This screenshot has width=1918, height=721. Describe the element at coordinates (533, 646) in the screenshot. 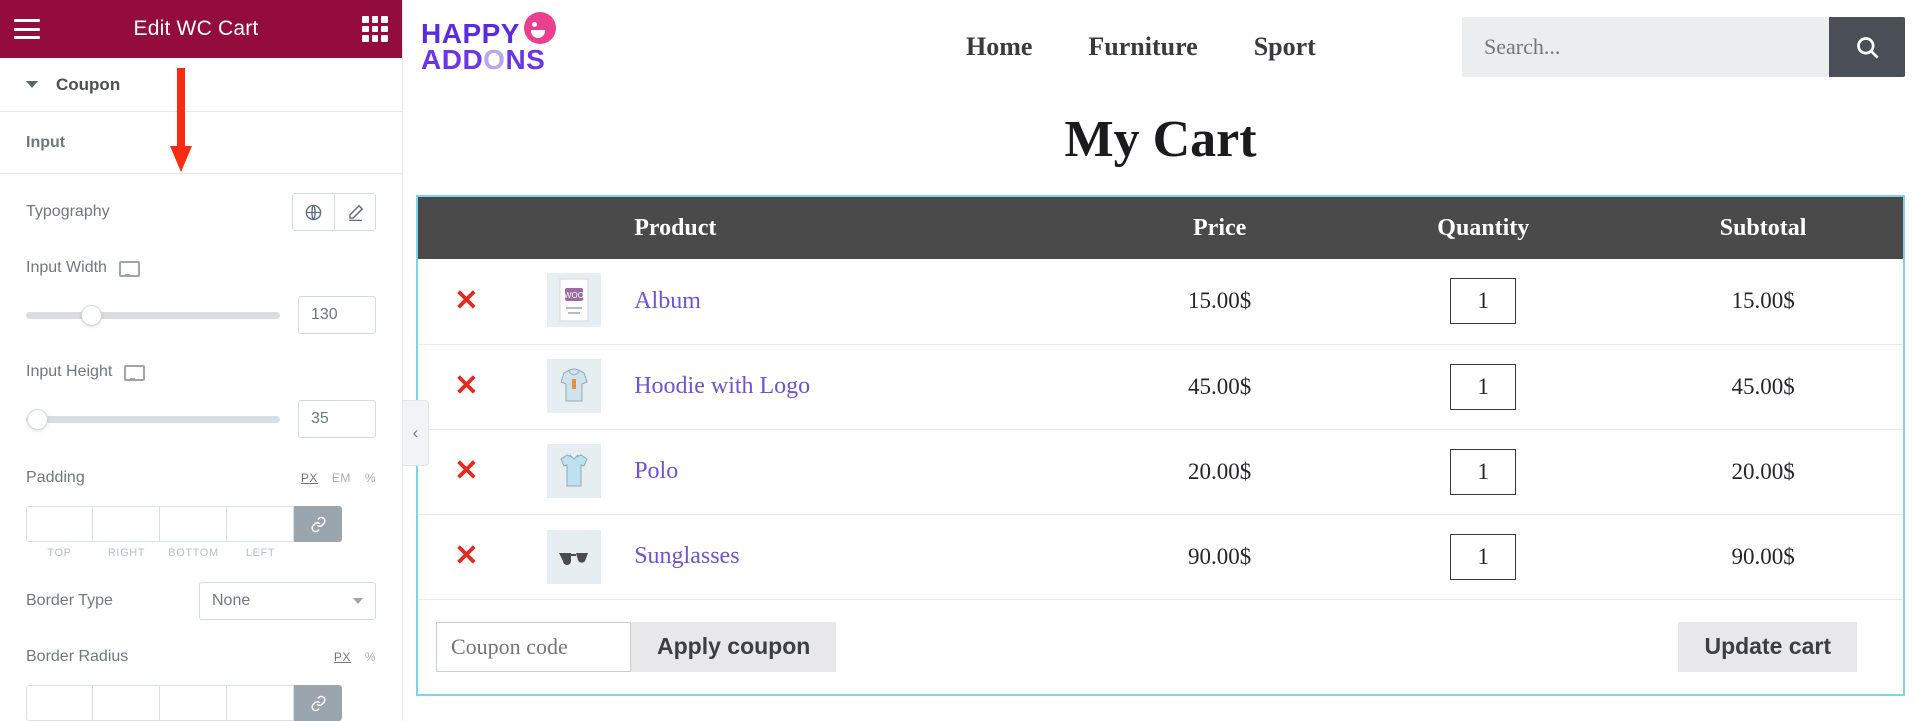

I see `coupon-code-input` at that location.